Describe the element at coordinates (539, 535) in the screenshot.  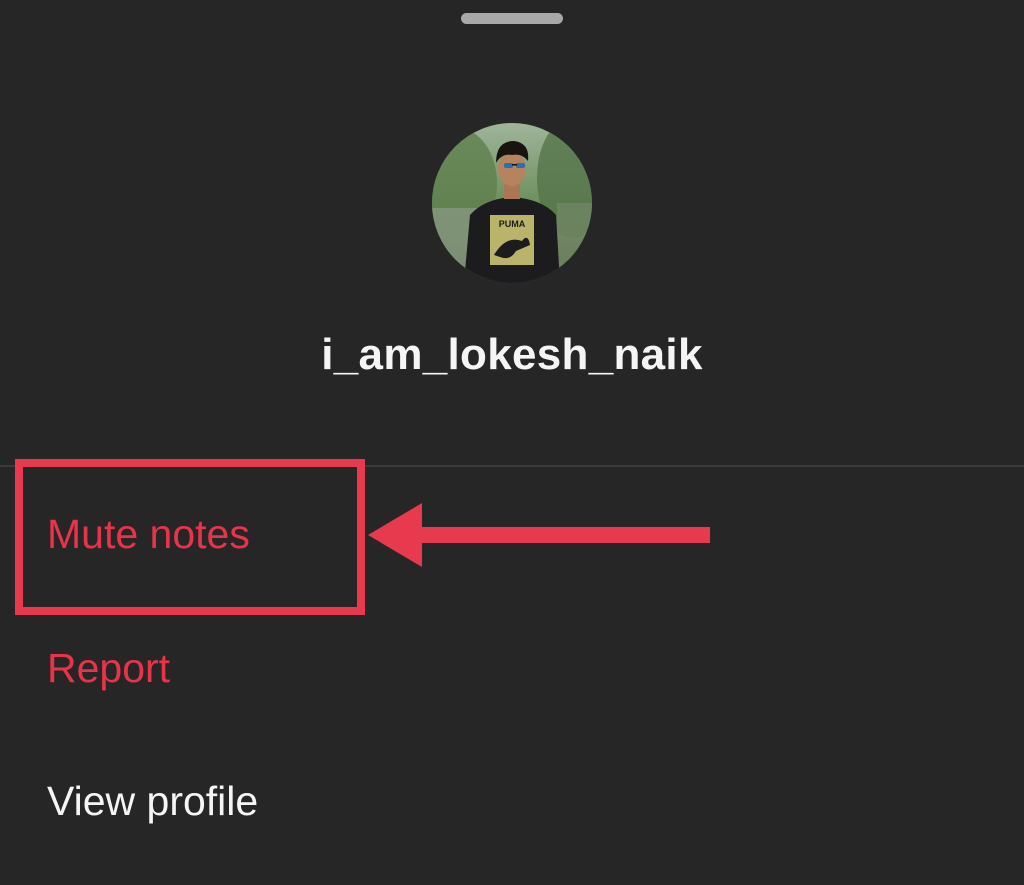
I see `arrow-left-icon` at that location.